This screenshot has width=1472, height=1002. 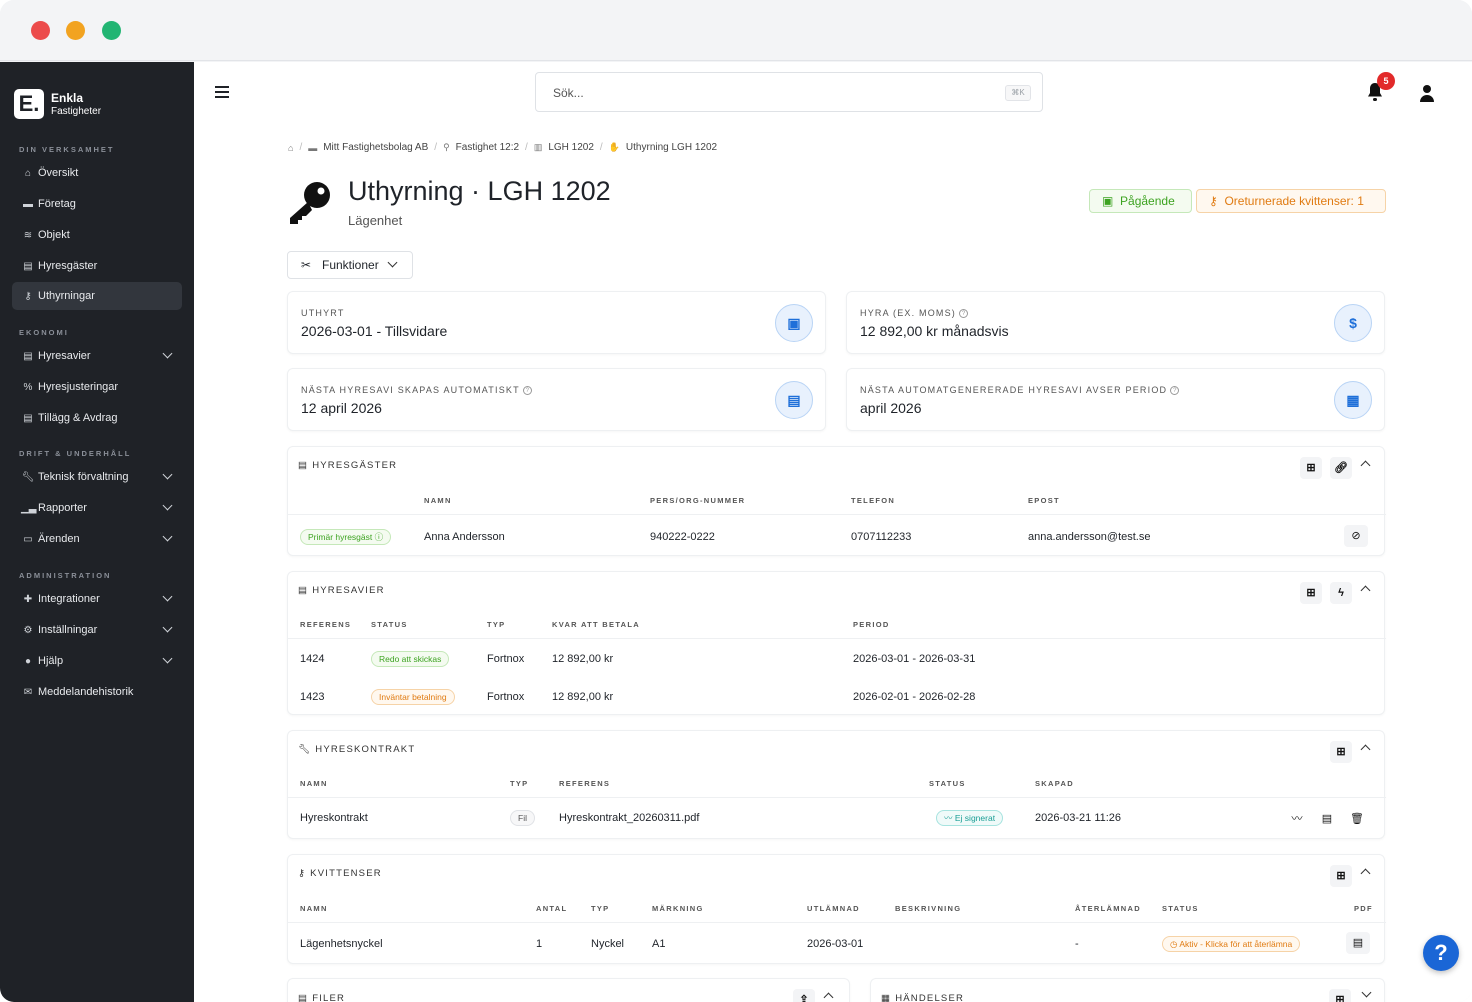 I want to click on page-subtitle: Lägenhet, so click(x=375, y=220).